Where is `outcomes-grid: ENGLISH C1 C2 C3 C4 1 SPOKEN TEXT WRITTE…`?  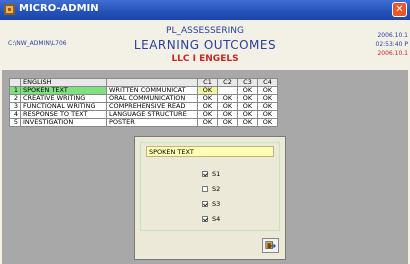 outcomes-grid: ENGLISH C1 C2 C3 C4 1 SPOKEN TEXT WRITTE… is located at coordinates (143, 102).